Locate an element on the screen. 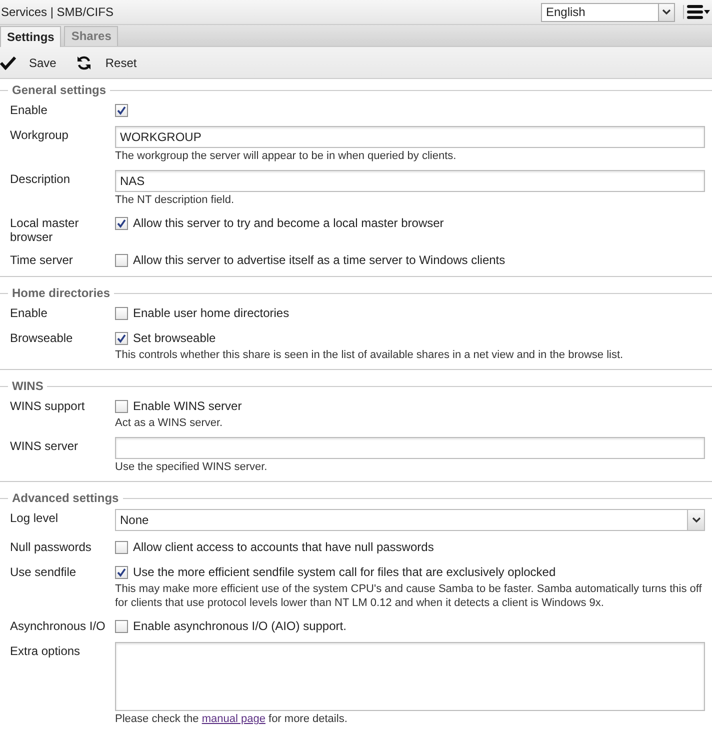 The image size is (712, 731). input-field is located at coordinates (410, 448).